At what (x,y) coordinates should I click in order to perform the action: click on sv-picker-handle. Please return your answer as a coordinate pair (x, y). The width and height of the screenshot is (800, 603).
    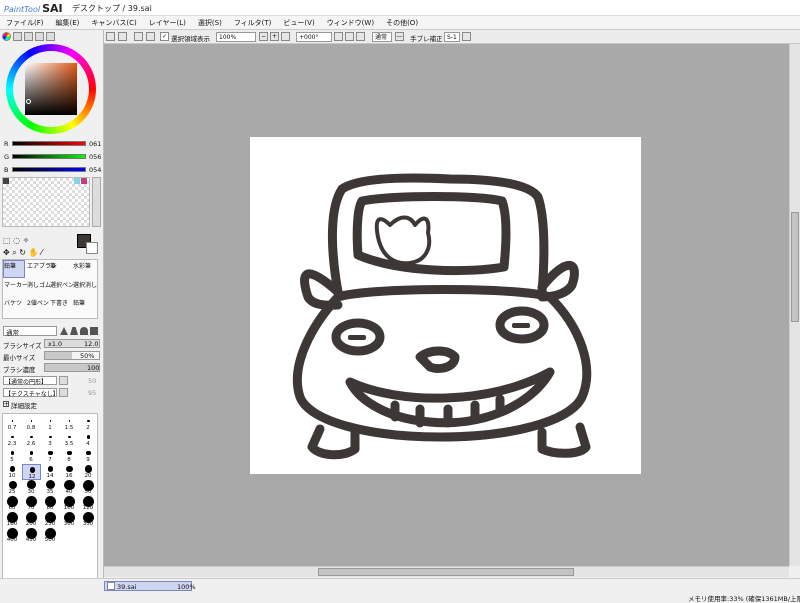
    Looking at the image, I should click on (28, 101).